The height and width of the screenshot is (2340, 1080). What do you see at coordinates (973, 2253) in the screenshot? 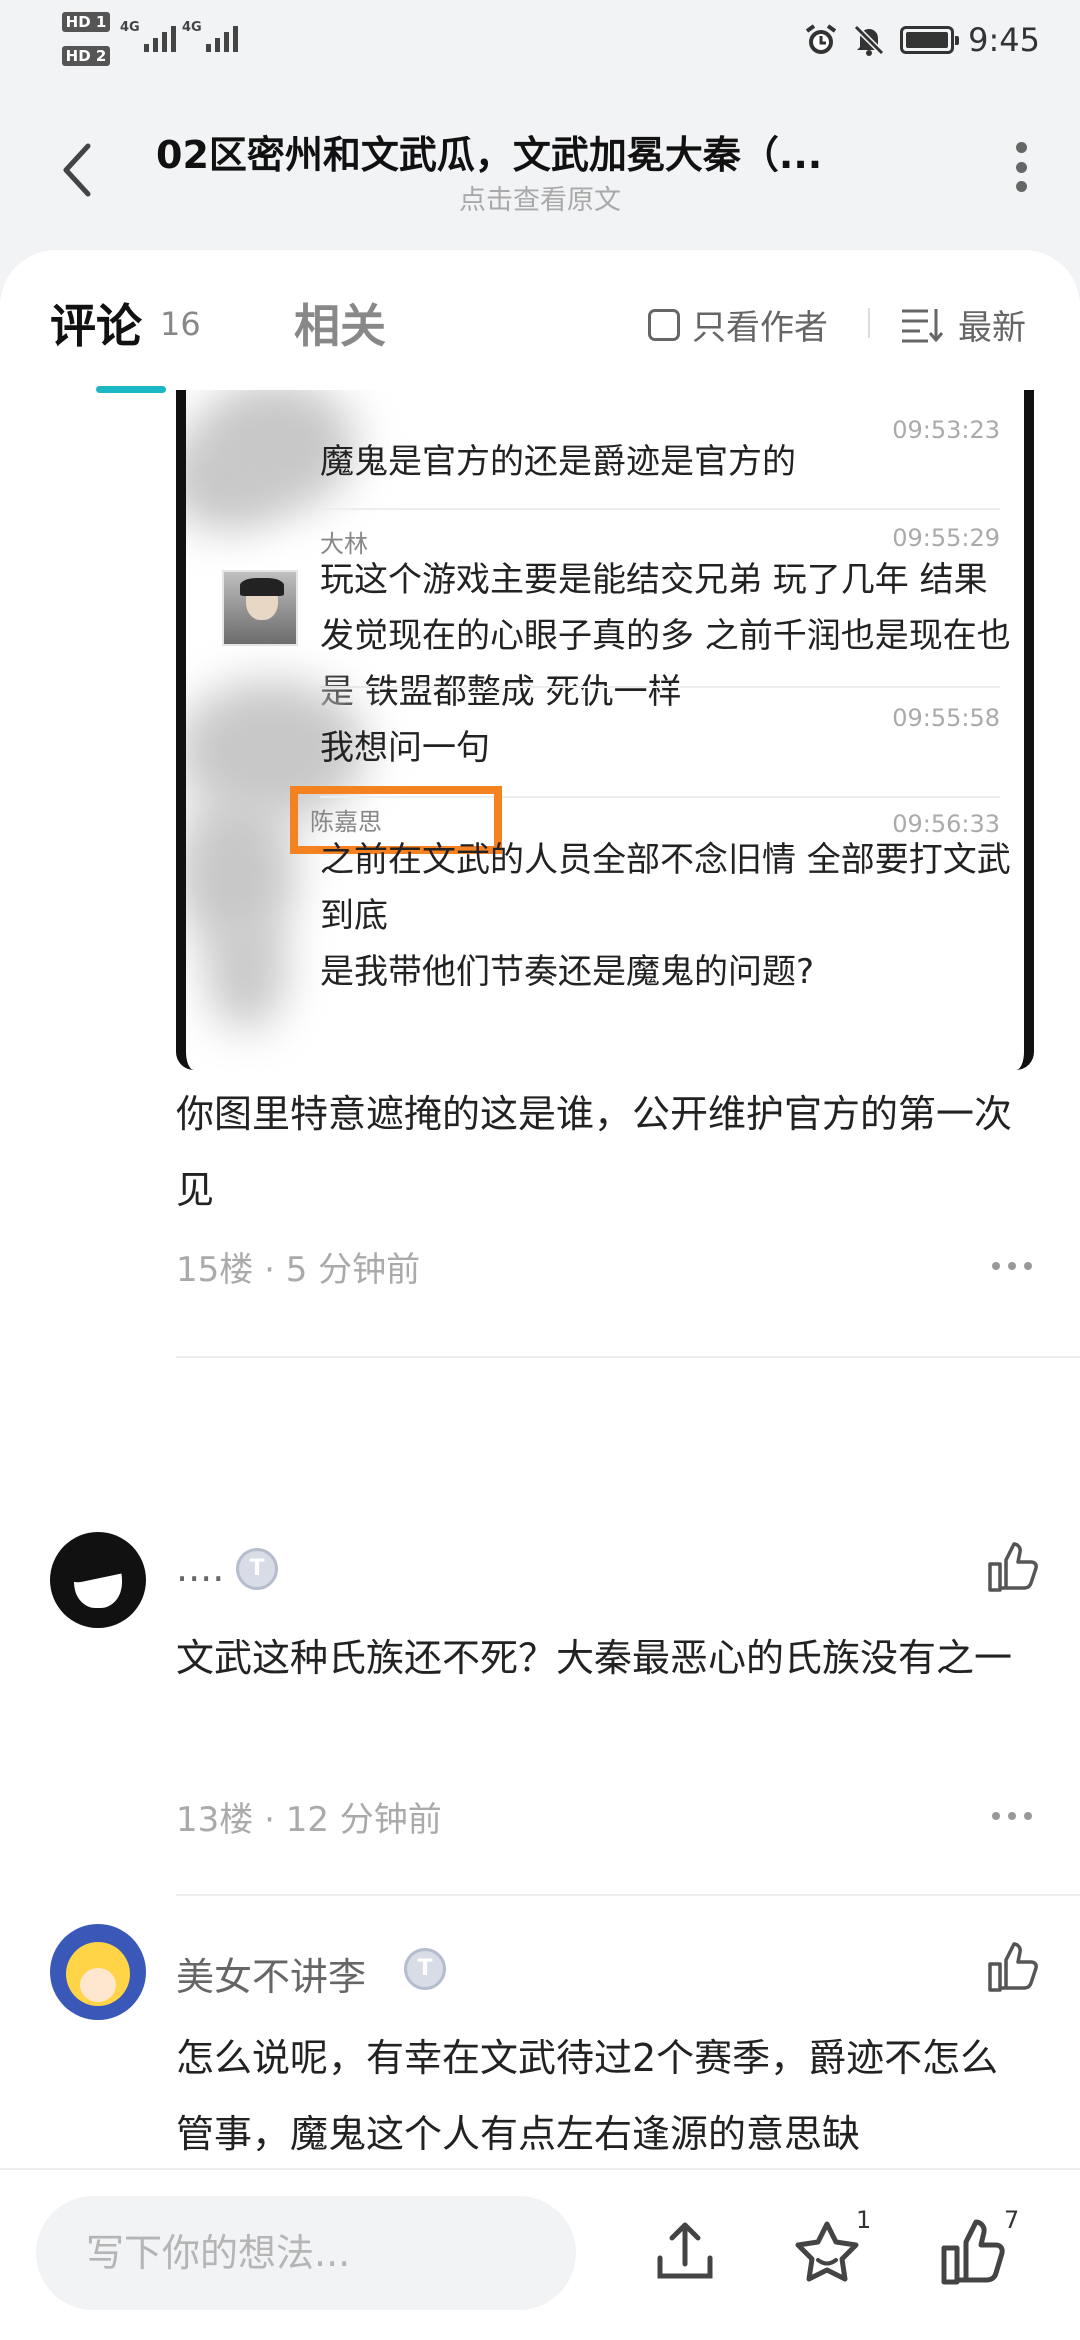
I see `thumb-up-icon` at bounding box center [973, 2253].